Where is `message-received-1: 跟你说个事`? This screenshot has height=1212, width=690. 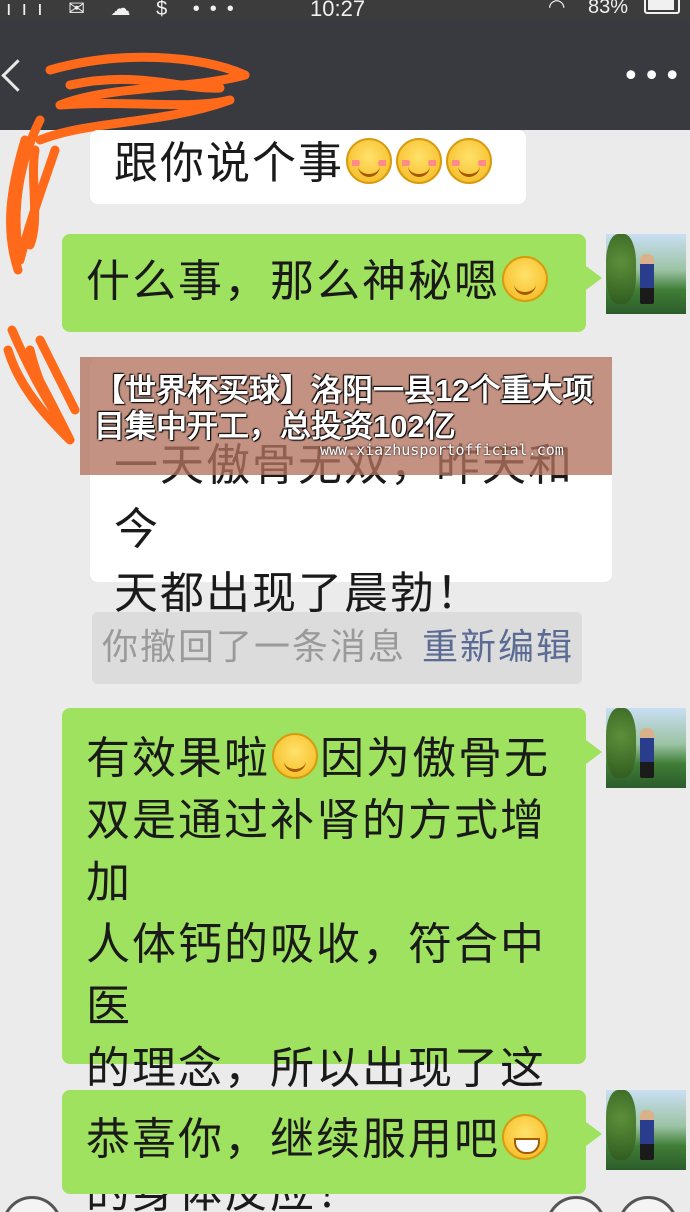 message-received-1: 跟你说个事 is located at coordinates (308, 167).